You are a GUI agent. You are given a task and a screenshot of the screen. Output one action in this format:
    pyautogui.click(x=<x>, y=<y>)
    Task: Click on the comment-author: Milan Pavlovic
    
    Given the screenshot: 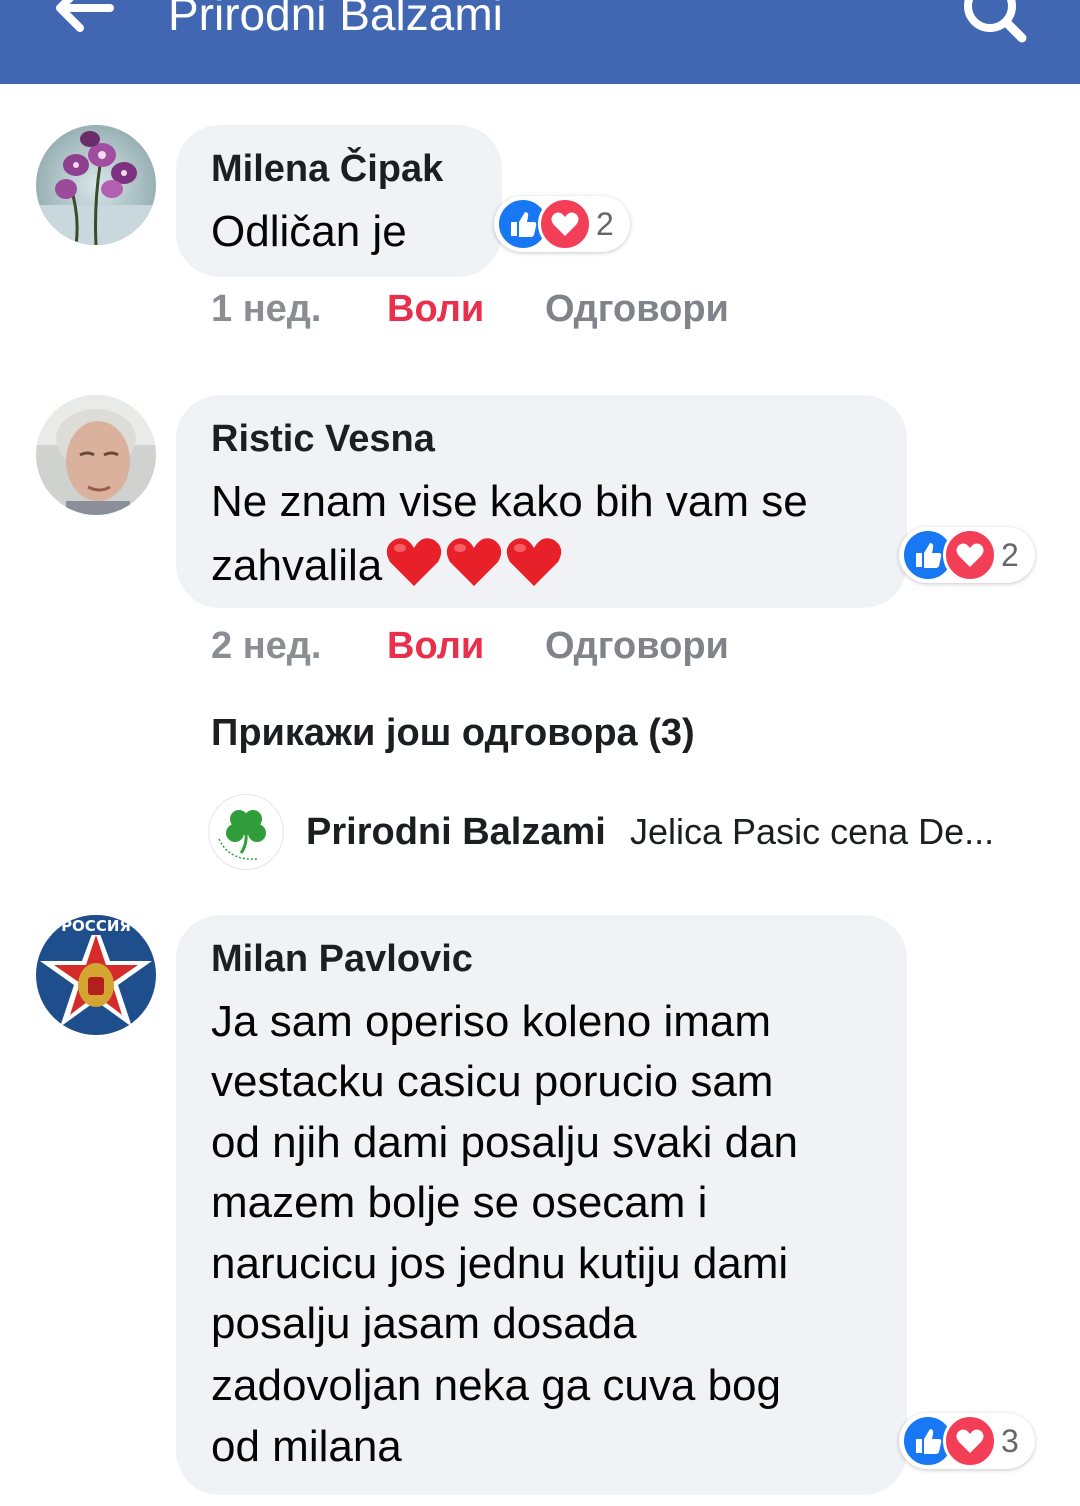 What is the action you would take?
    pyautogui.click(x=342, y=959)
    